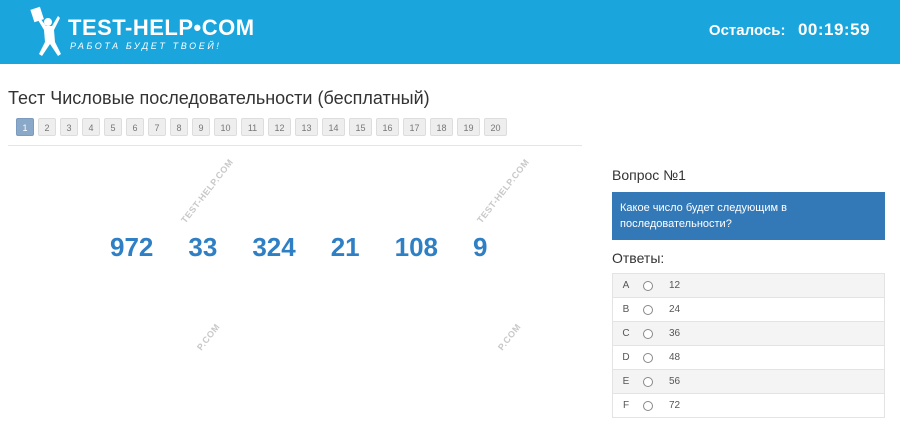  What do you see at coordinates (626, 333) in the screenshot?
I see `answer-letter: C` at bounding box center [626, 333].